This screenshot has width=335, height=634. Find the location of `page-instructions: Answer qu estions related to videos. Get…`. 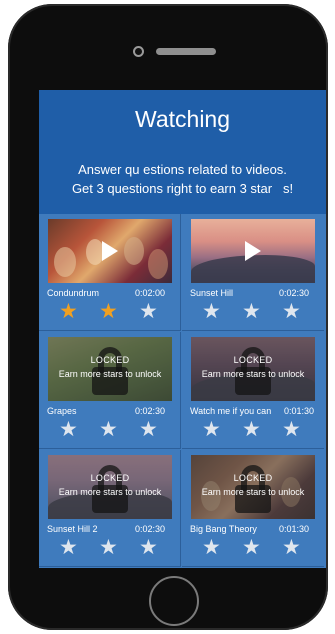

page-instructions: Answer qu estions related to videos. Get… is located at coordinates (182, 179).